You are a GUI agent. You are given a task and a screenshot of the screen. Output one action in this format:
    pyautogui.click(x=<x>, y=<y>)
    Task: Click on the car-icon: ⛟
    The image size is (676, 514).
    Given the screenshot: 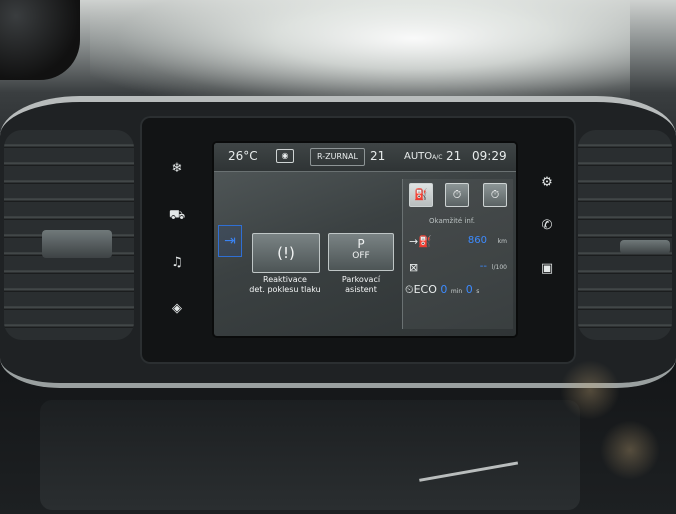 What is the action you would take?
    pyautogui.click(x=177, y=216)
    